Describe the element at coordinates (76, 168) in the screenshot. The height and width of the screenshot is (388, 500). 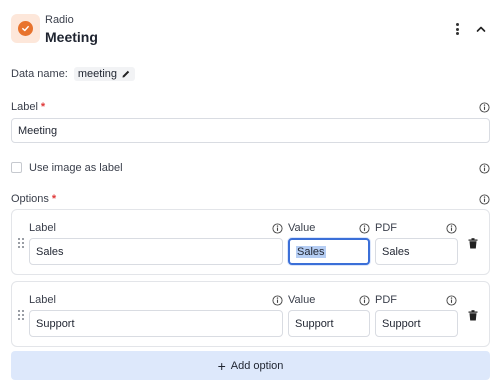
I see `use-image-label: Use image as label` at that location.